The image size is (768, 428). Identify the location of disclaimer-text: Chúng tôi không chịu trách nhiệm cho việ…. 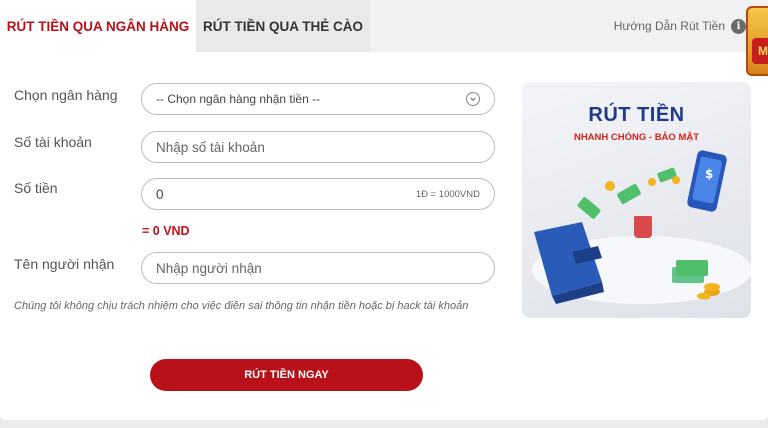
(241, 306).